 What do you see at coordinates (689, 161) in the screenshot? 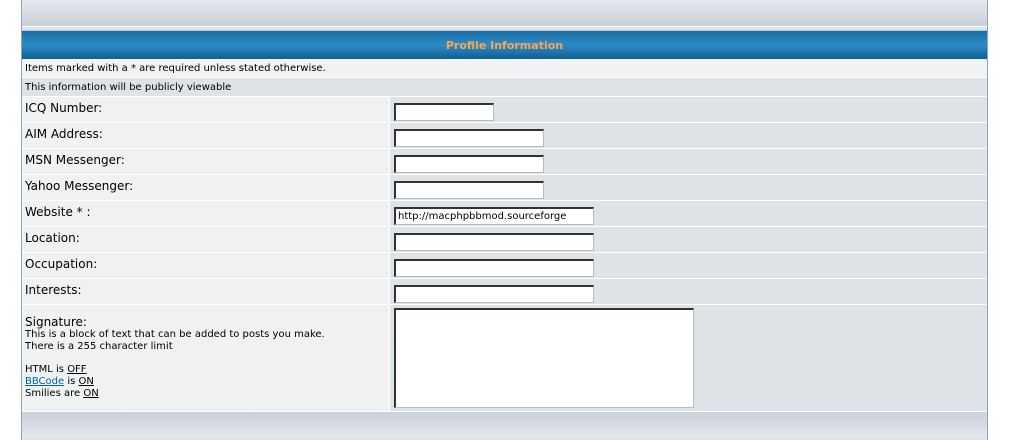
I see `msn-field-cell` at bounding box center [689, 161].